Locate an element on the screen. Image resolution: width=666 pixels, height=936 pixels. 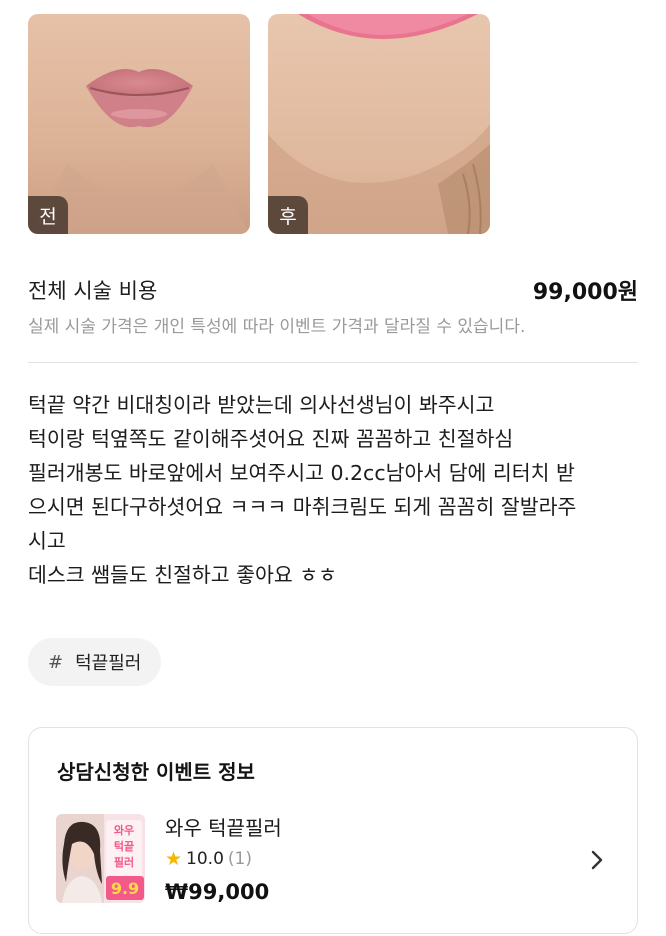
chevron-right-icon is located at coordinates (597, 860).